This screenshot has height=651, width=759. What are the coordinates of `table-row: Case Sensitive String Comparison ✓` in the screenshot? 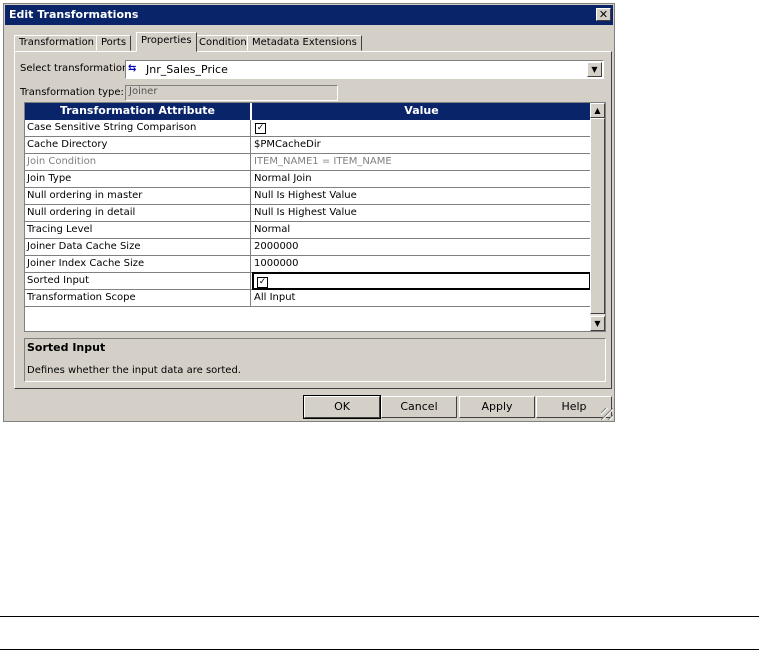 It's located at (308, 128).